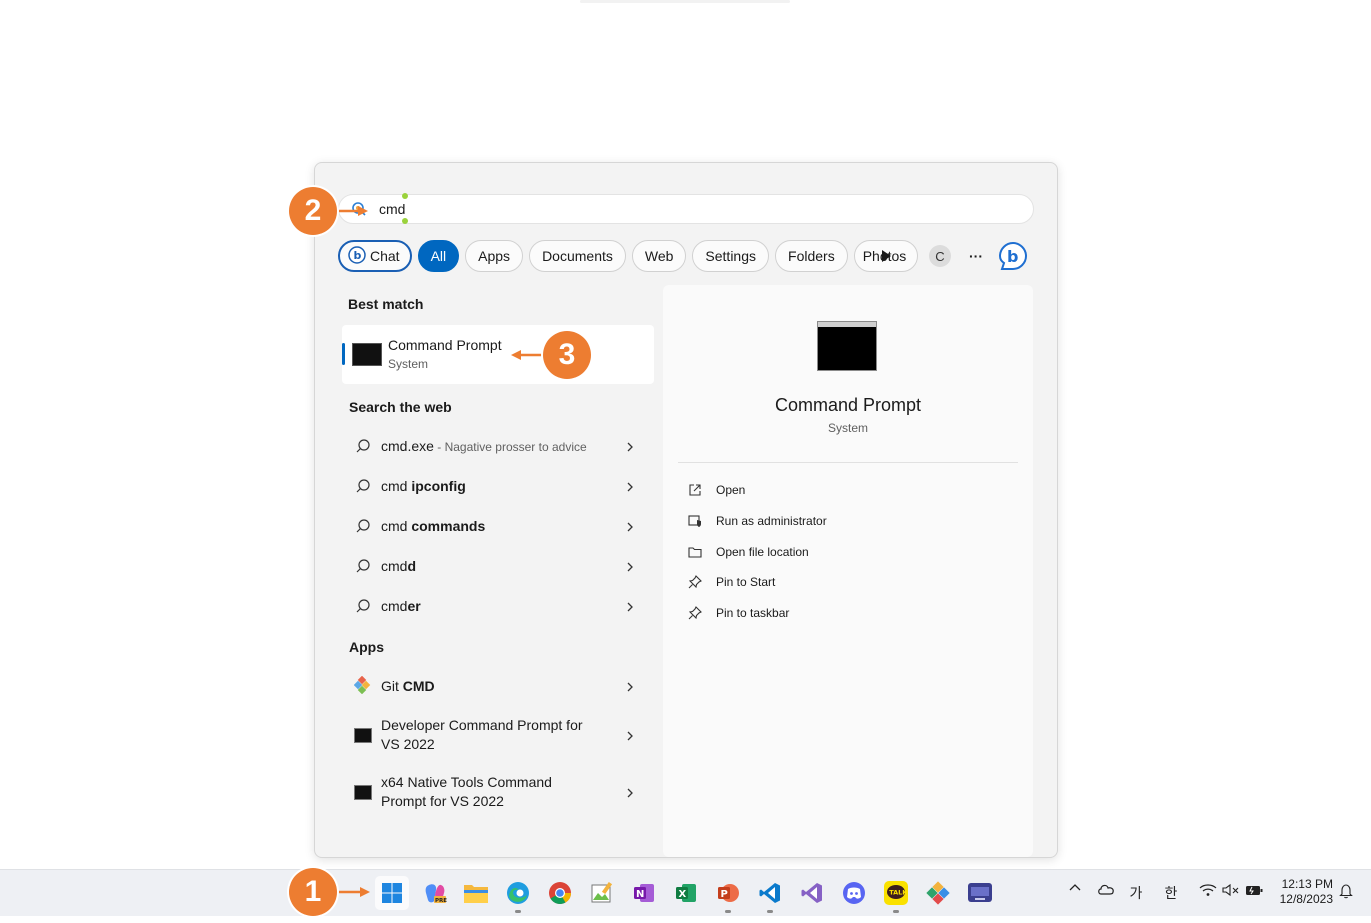 The image size is (1371, 923). I want to click on arrow-to-search, so click(353, 211).